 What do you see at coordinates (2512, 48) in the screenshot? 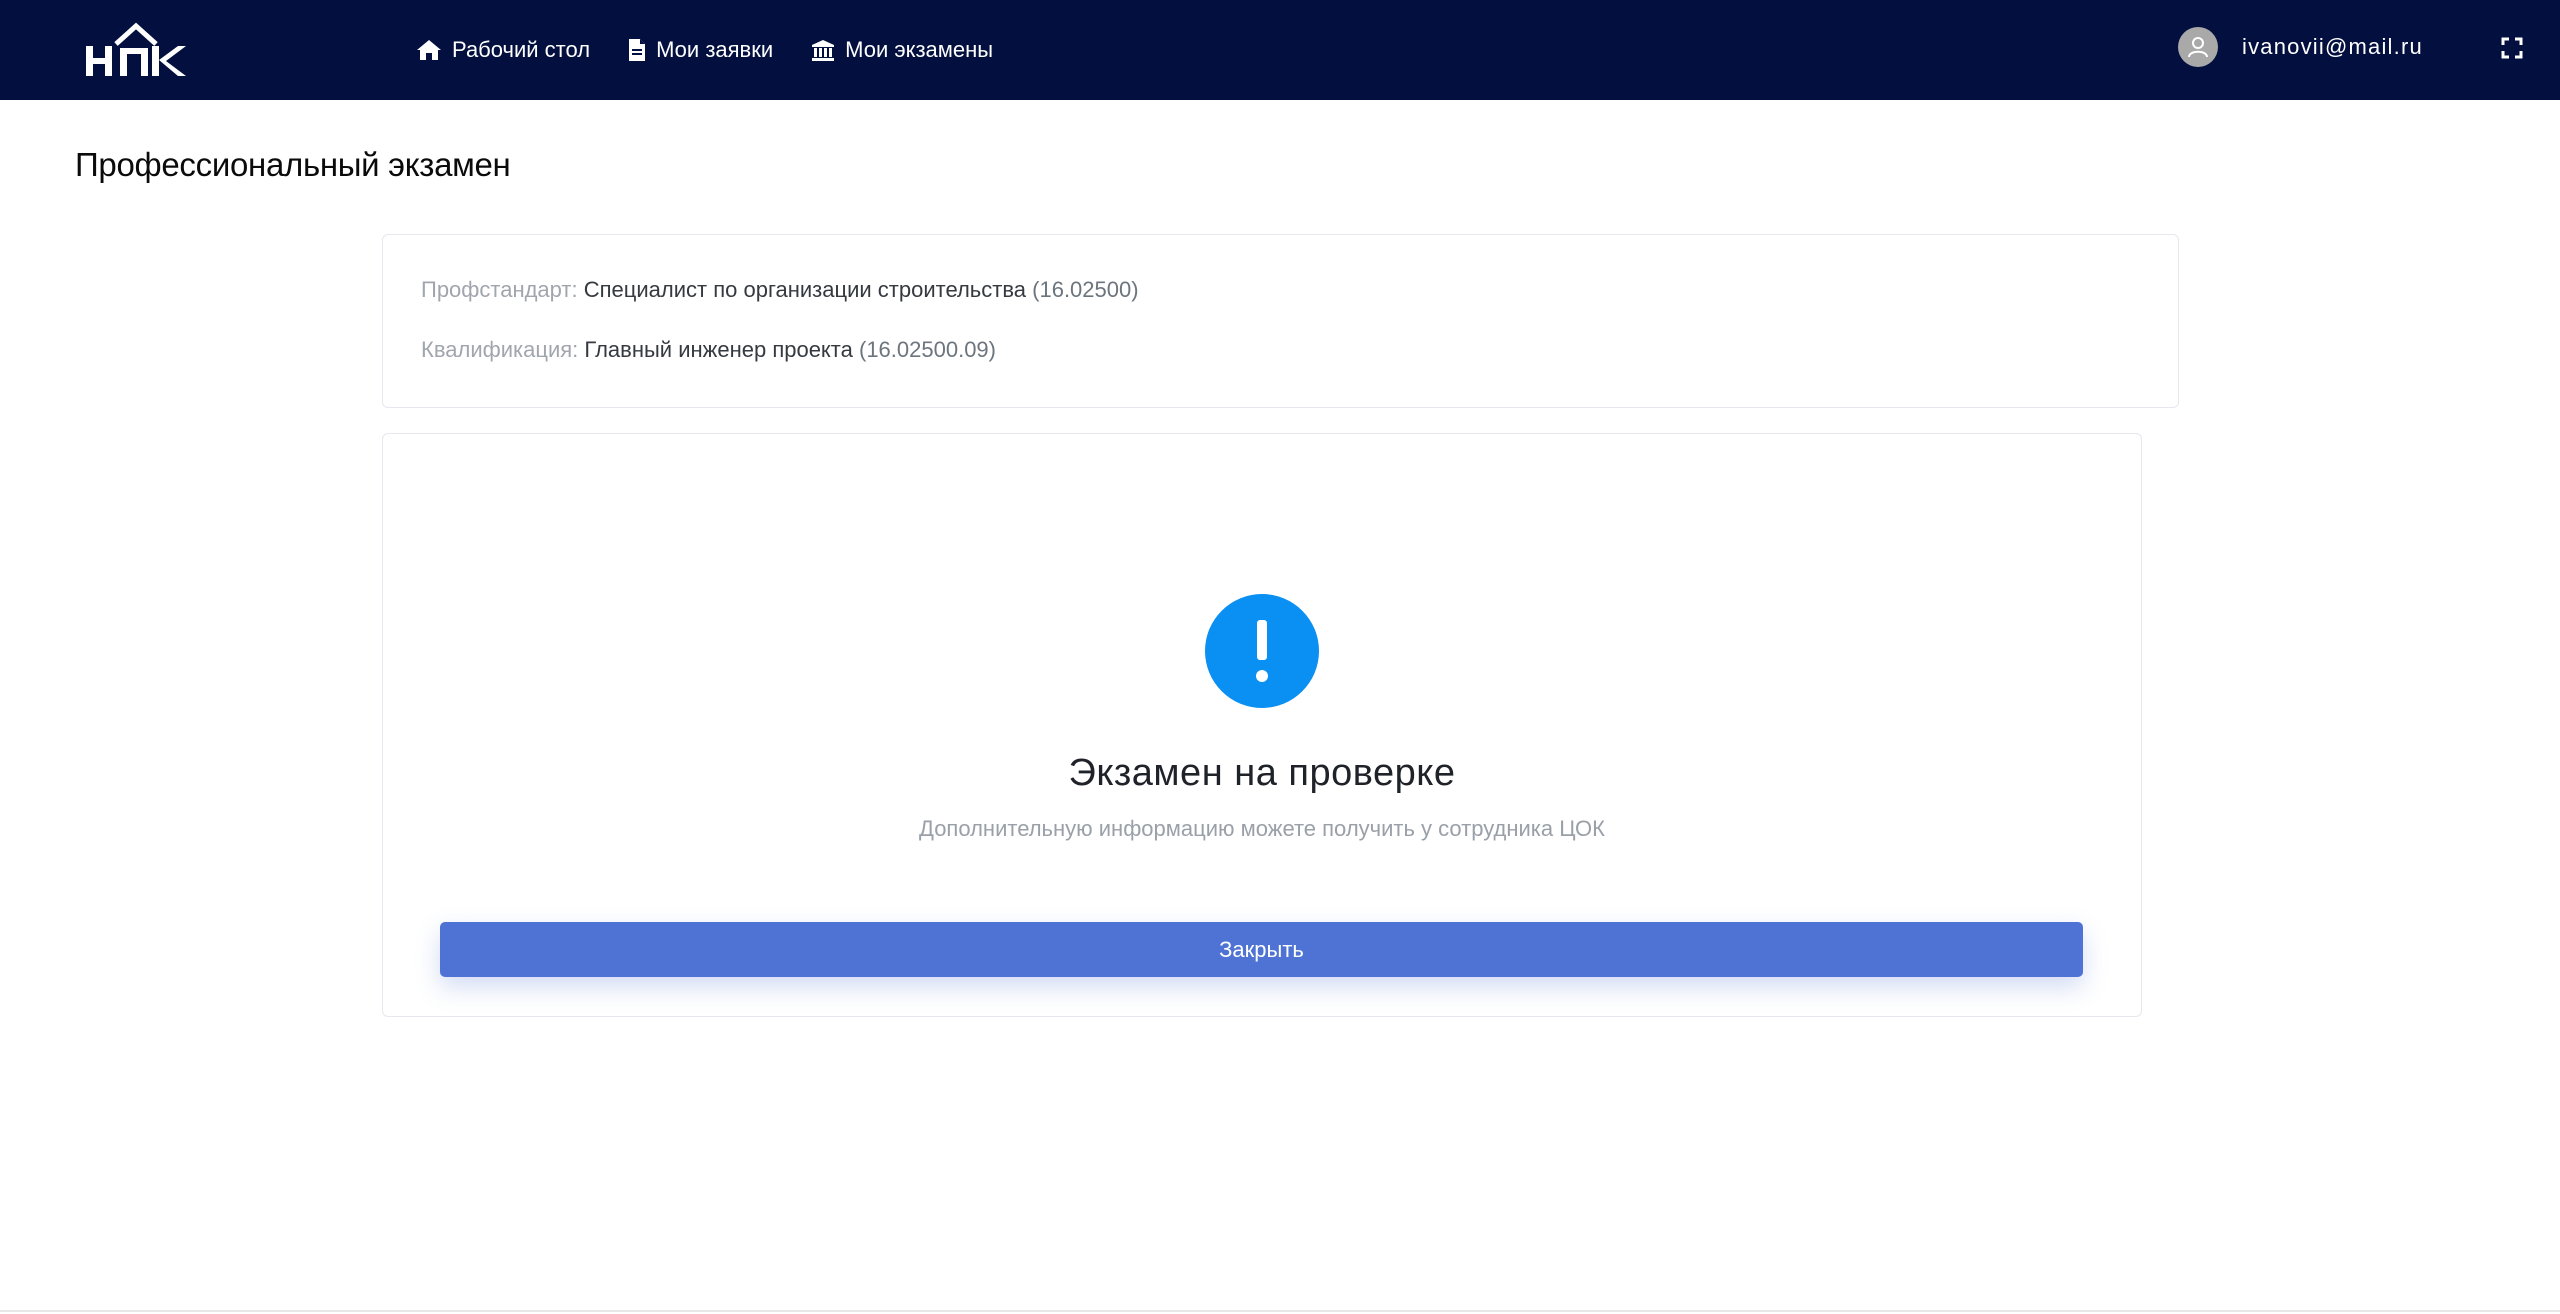
I see `fullscreen-icon` at bounding box center [2512, 48].